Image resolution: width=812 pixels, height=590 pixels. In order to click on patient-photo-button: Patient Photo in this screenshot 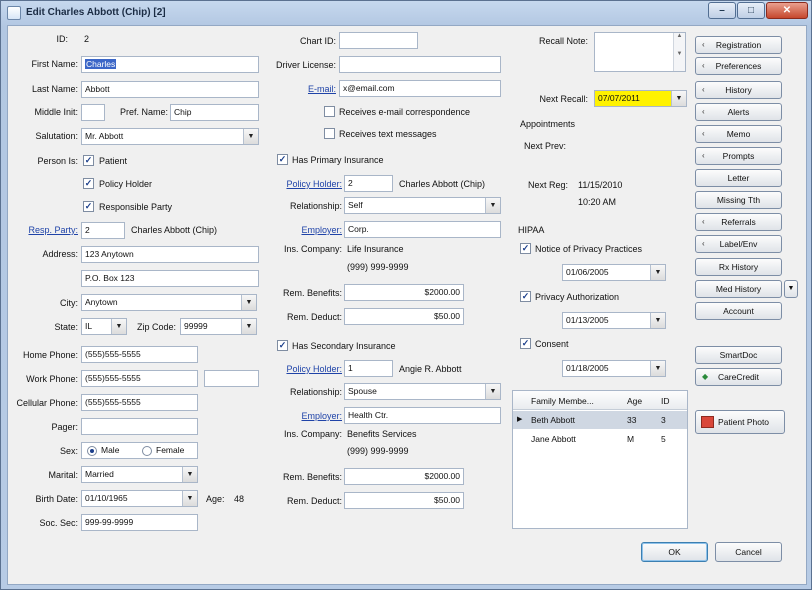, I will do `click(740, 422)`.